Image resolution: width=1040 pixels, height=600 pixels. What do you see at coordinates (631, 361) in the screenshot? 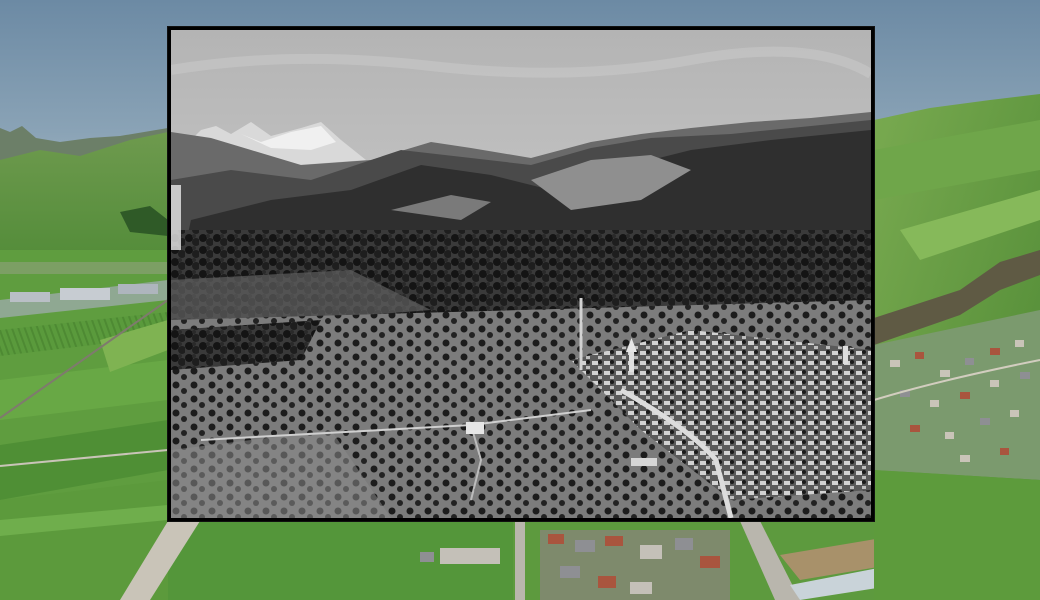
I see `church-tower` at bounding box center [631, 361].